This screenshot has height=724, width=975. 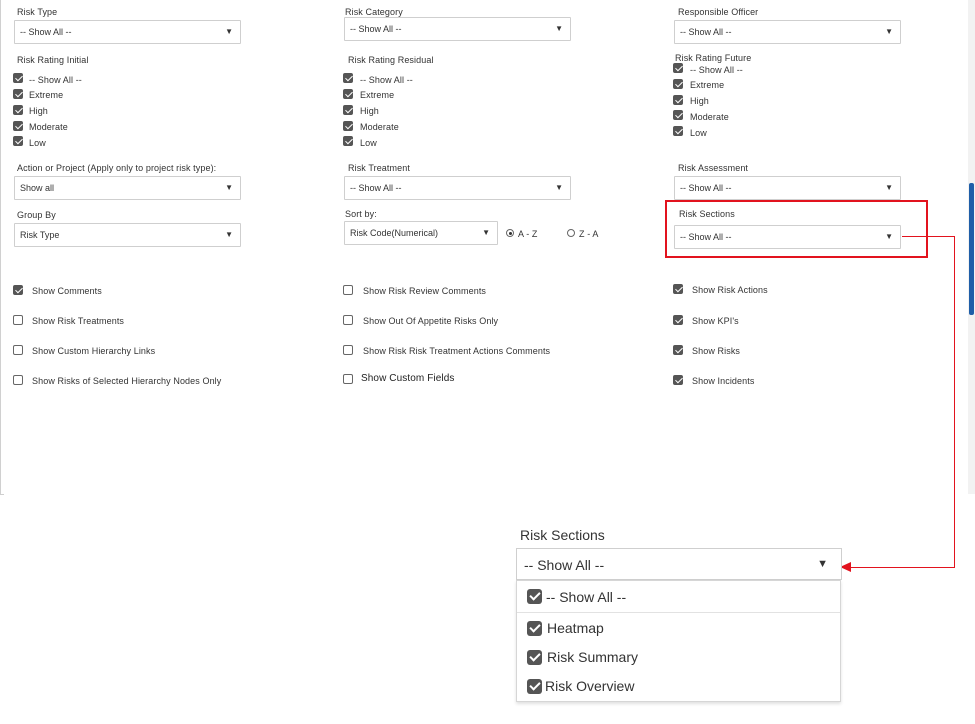 What do you see at coordinates (431, 321) in the screenshot?
I see `show-out-of-appetite-label: Show Out Of Appetite Risks Only` at bounding box center [431, 321].